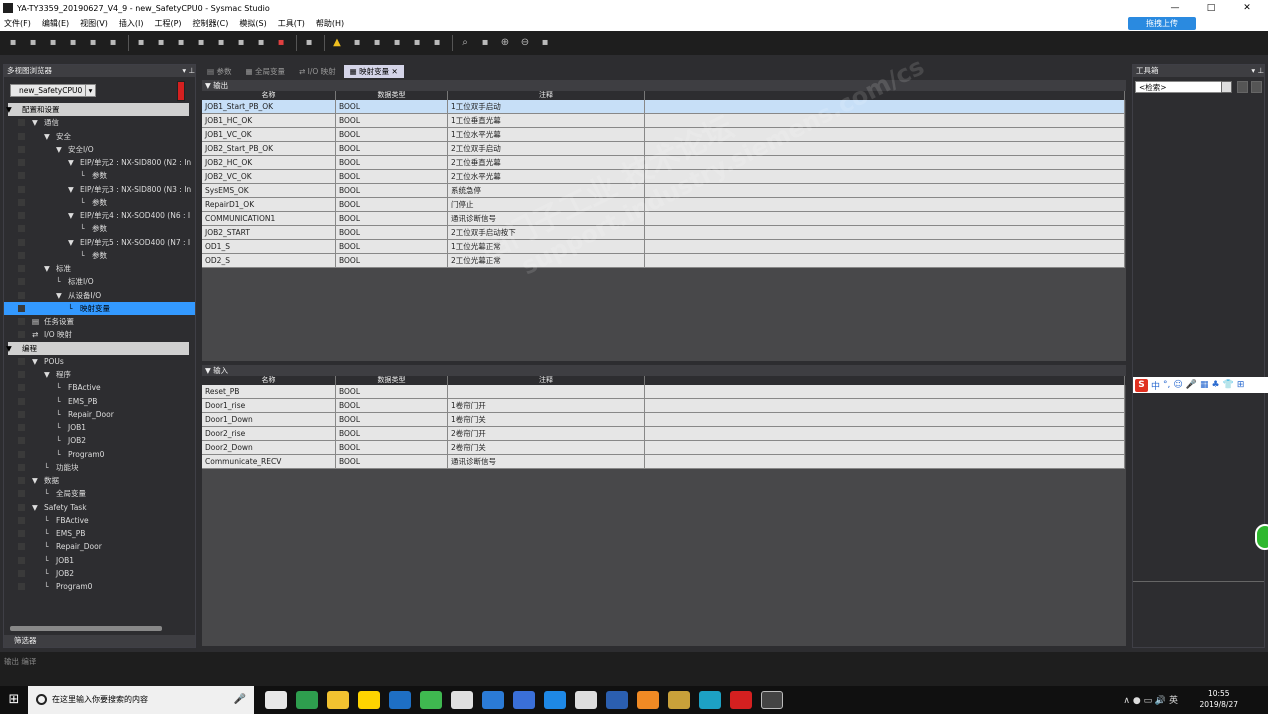  What do you see at coordinates (1162, 23) in the screenshot?
I see `upload-button: 拖拽上传` at bounding box center [1162, 23].